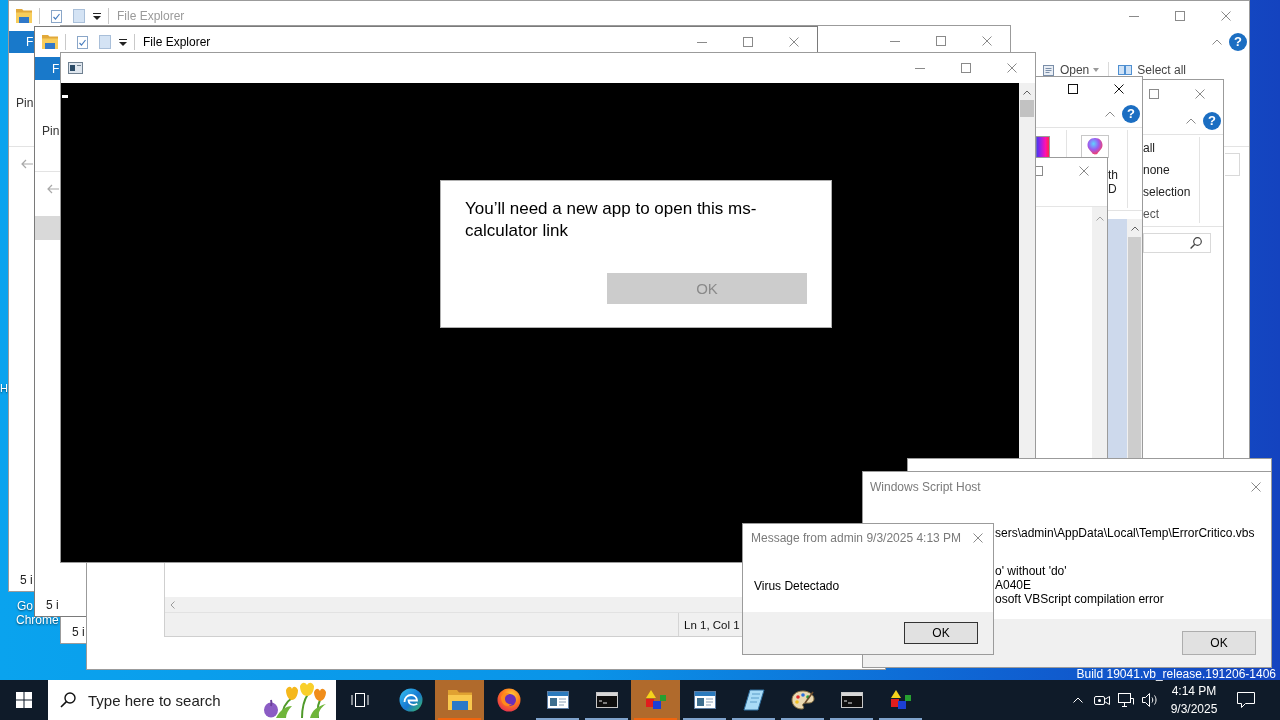 The height and width of the screenshot is (720, 1280). What do you see at coordinates (1096, 70) in the screenshot?
I see `caret-icon` at bounding box center [1096, 70].